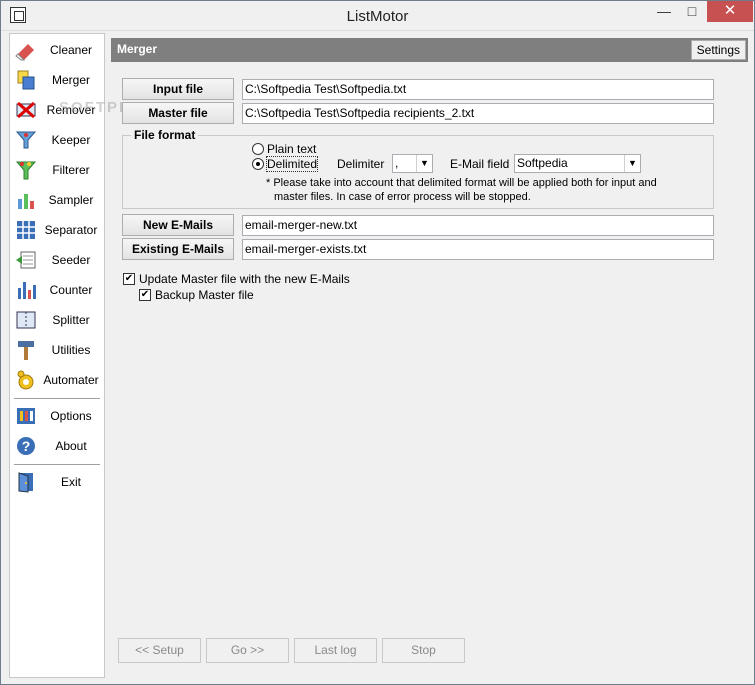 This screenshot has width=755, height=685. I want to click on existing-emails-field: email-merger-exists.txt, so click(478, 249).